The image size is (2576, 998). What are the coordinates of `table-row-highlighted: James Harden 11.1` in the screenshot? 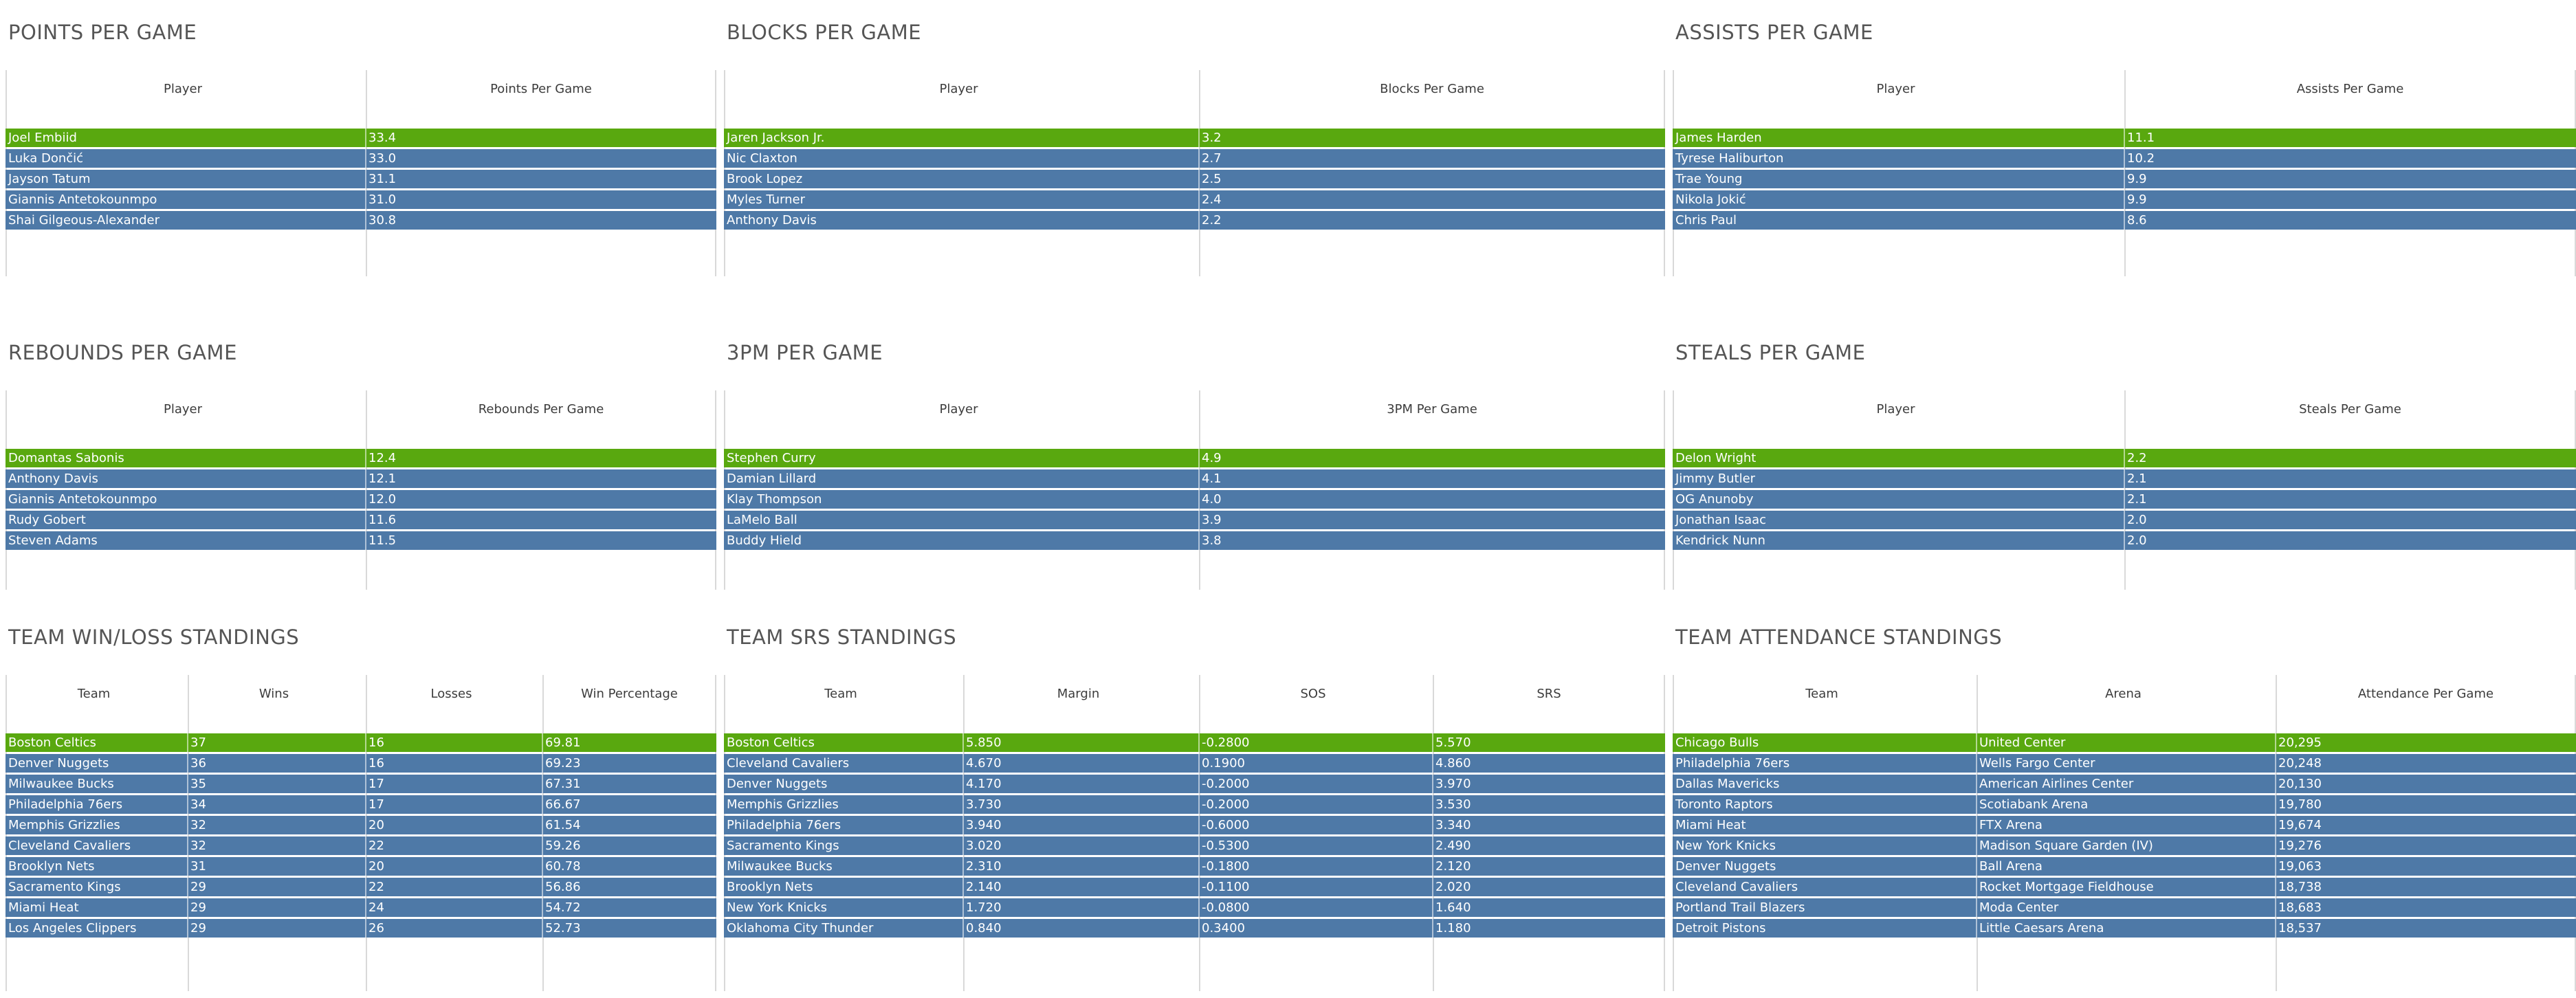 It's located at (2124, 138).